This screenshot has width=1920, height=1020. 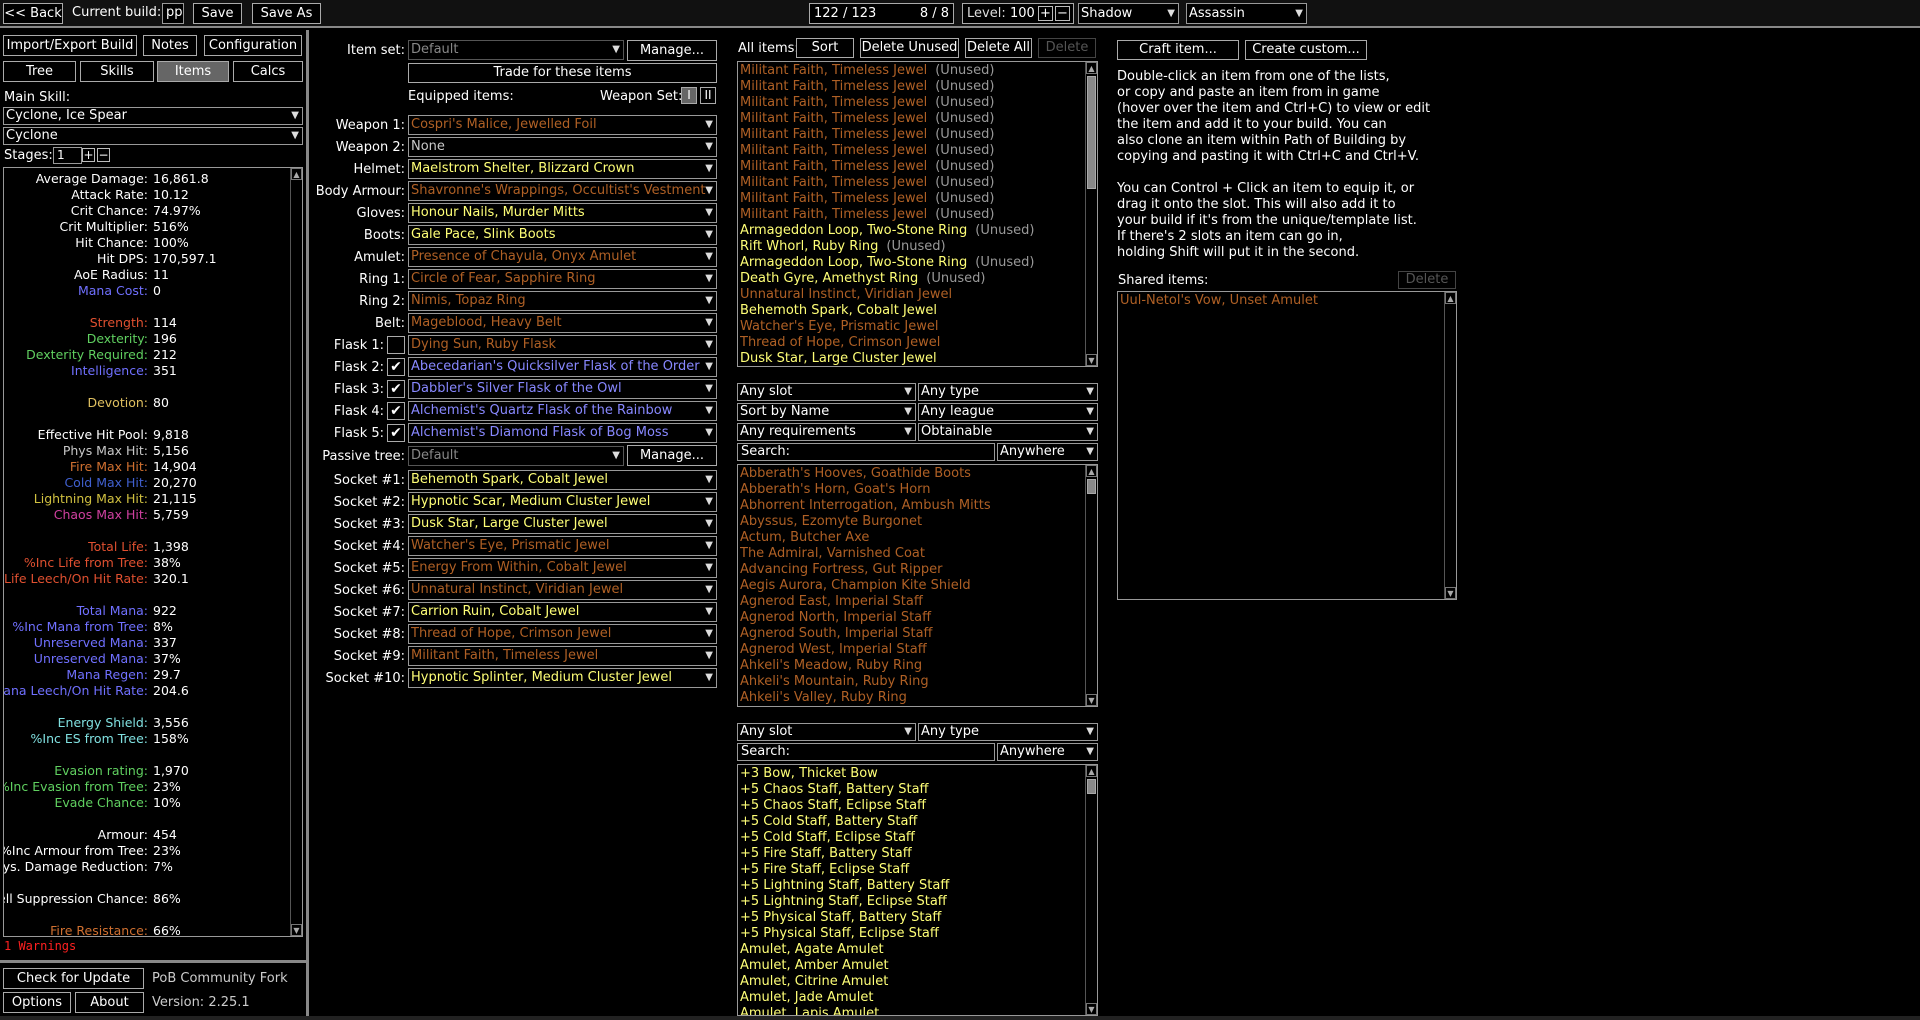 What do you see at coordinates (562, 147) in the screenshot?
I see `slot-item-dropdown: None` at bounding box center [562, 147].